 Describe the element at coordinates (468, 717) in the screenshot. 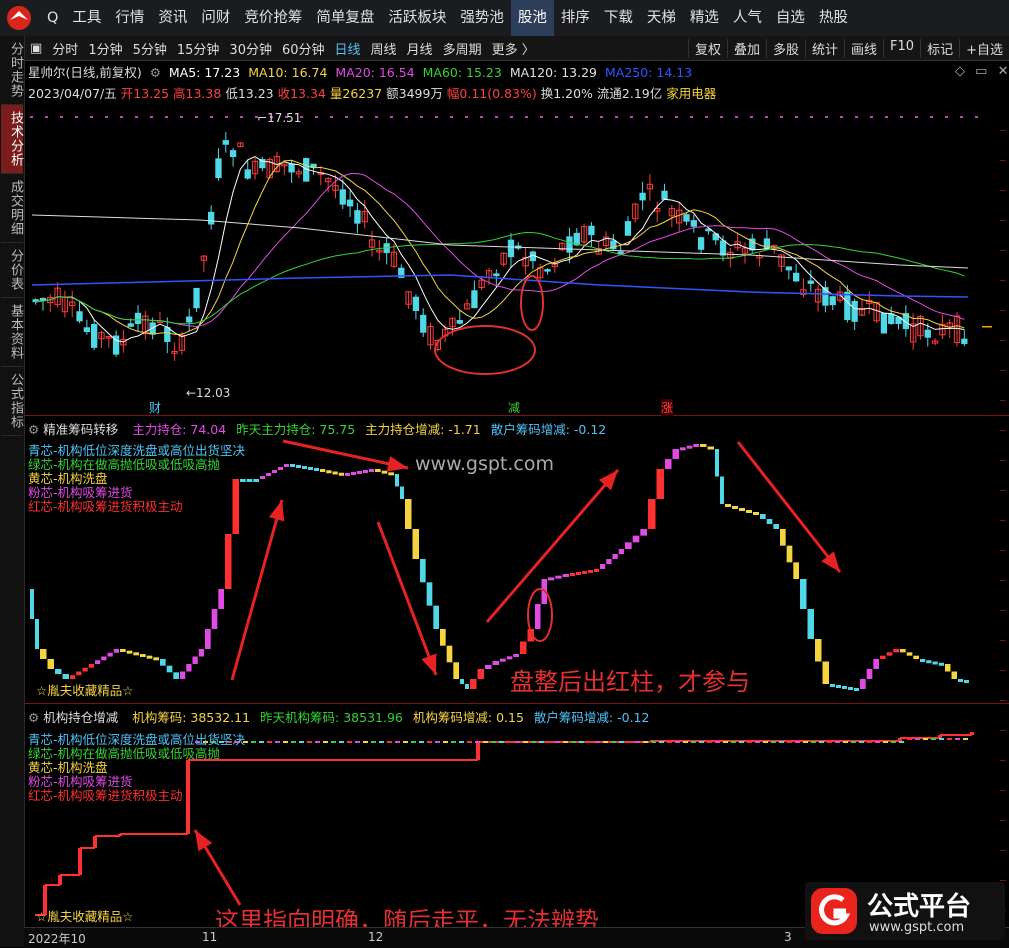

I see `panel3-value-2: 机构筹码增减: 0.15` at that location.